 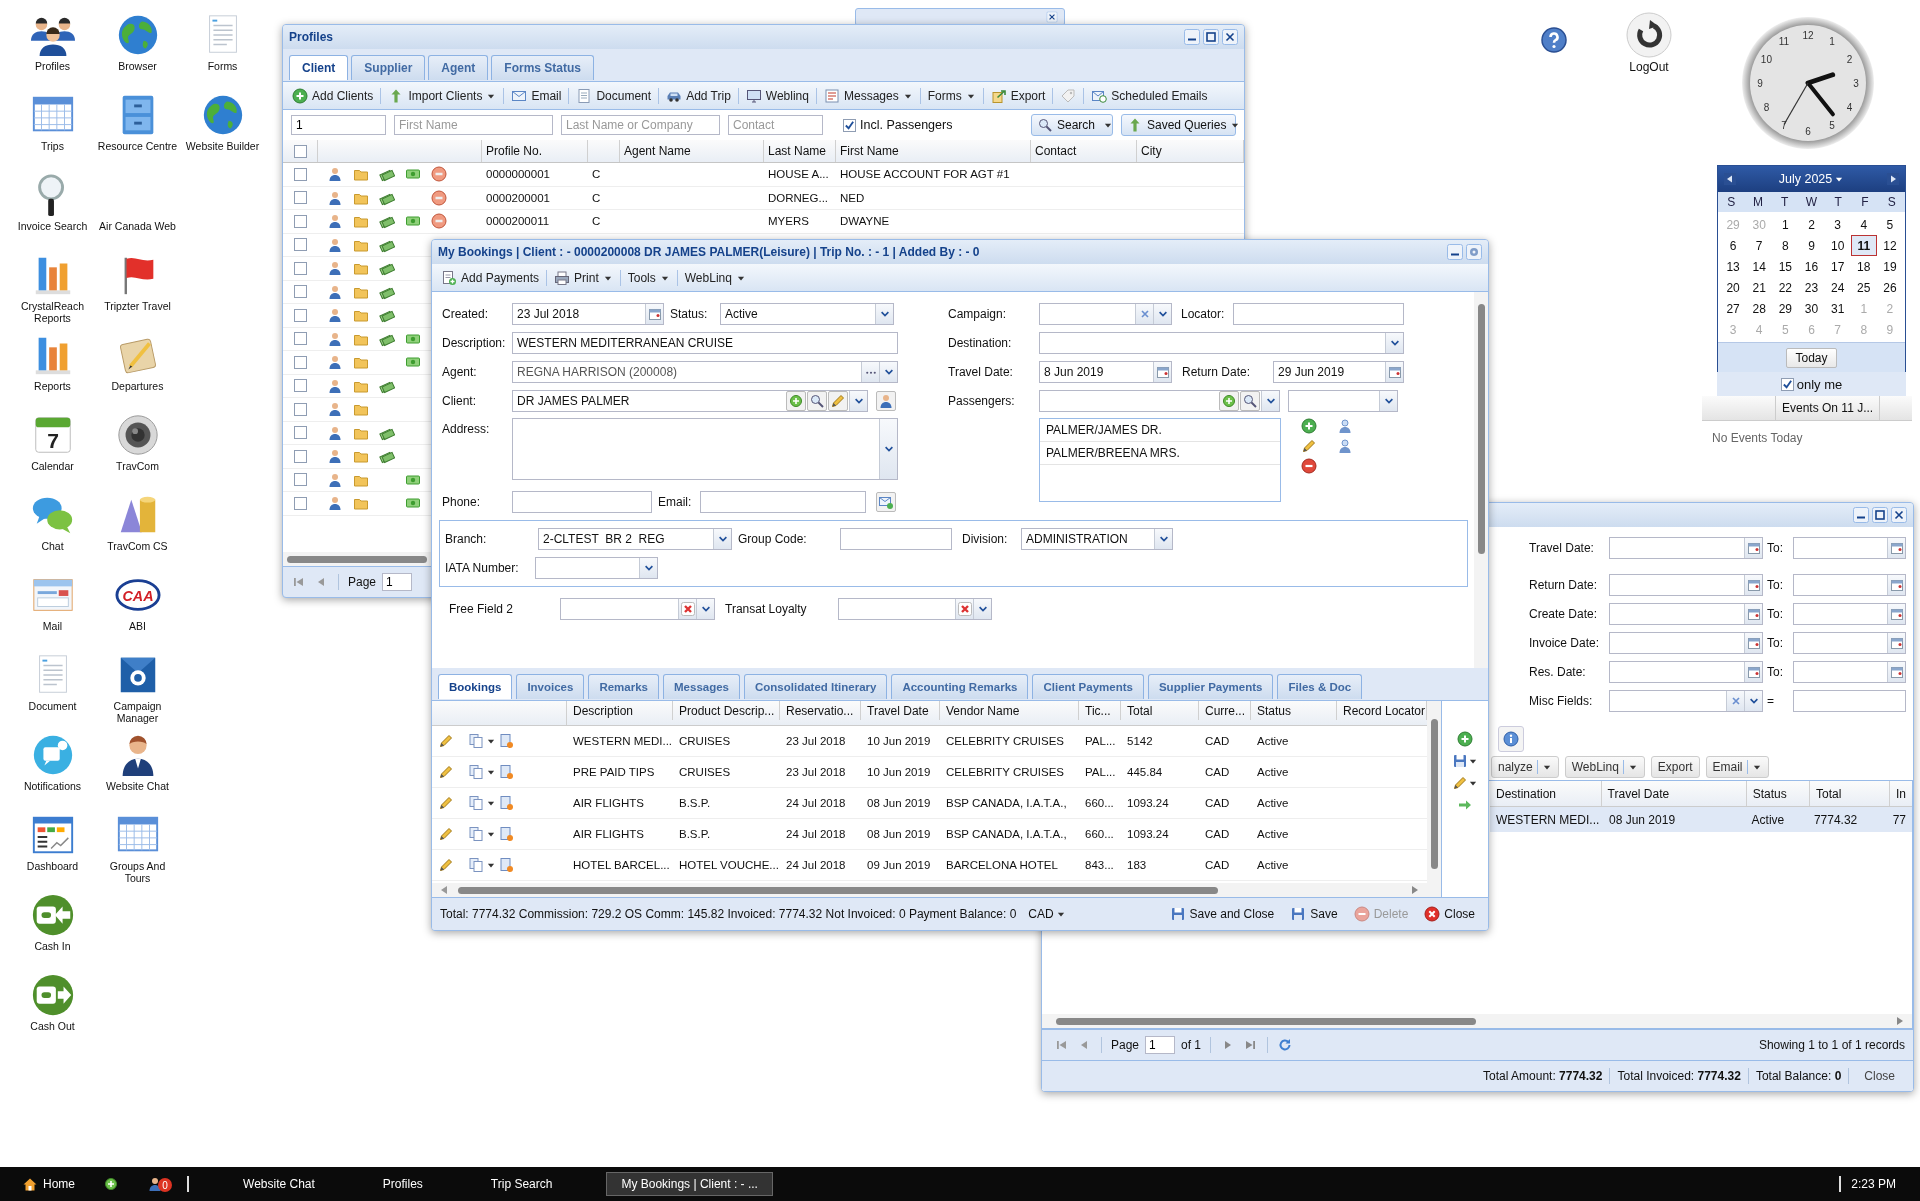 I want to click on column-header: Destination, so click(x=1546, y=793).